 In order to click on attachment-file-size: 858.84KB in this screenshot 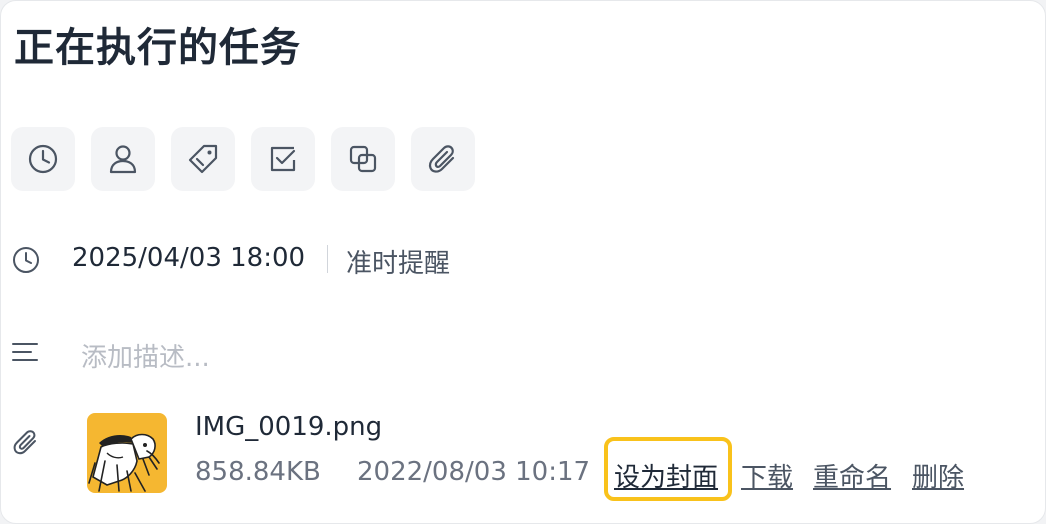, I will do `click(258, 472)`.